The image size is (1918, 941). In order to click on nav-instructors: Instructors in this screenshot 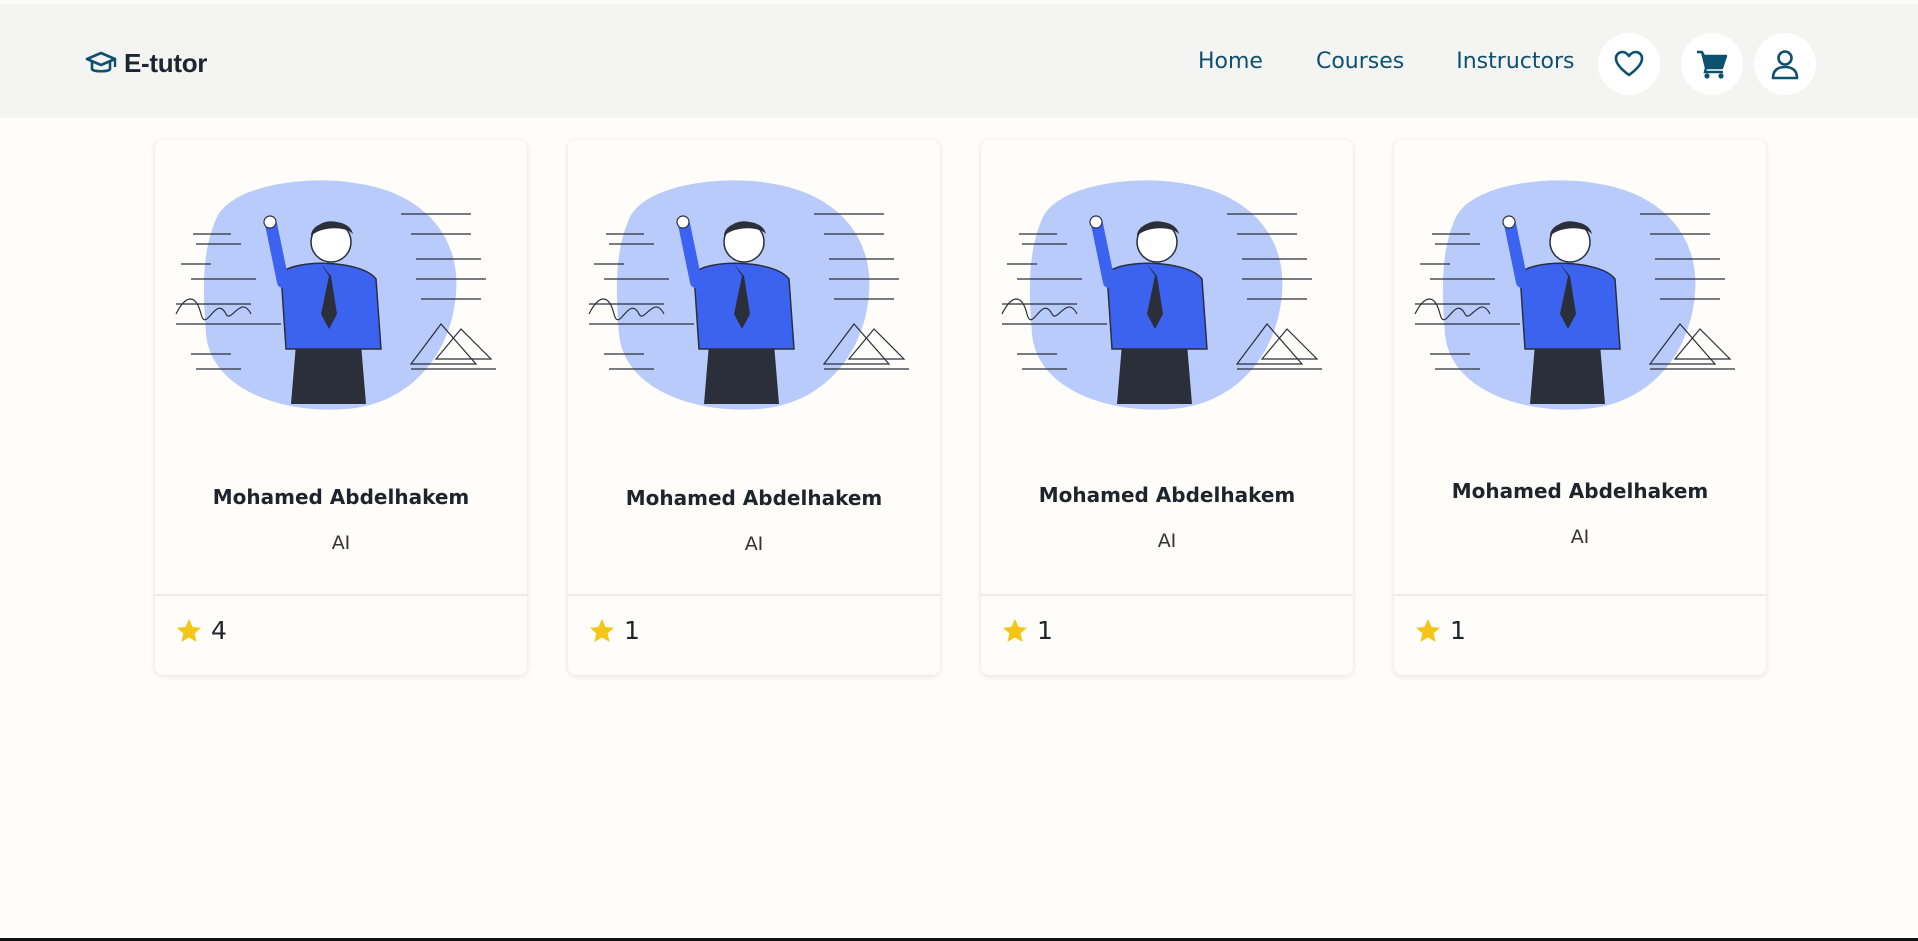, I will do `click(1515, 61)`.